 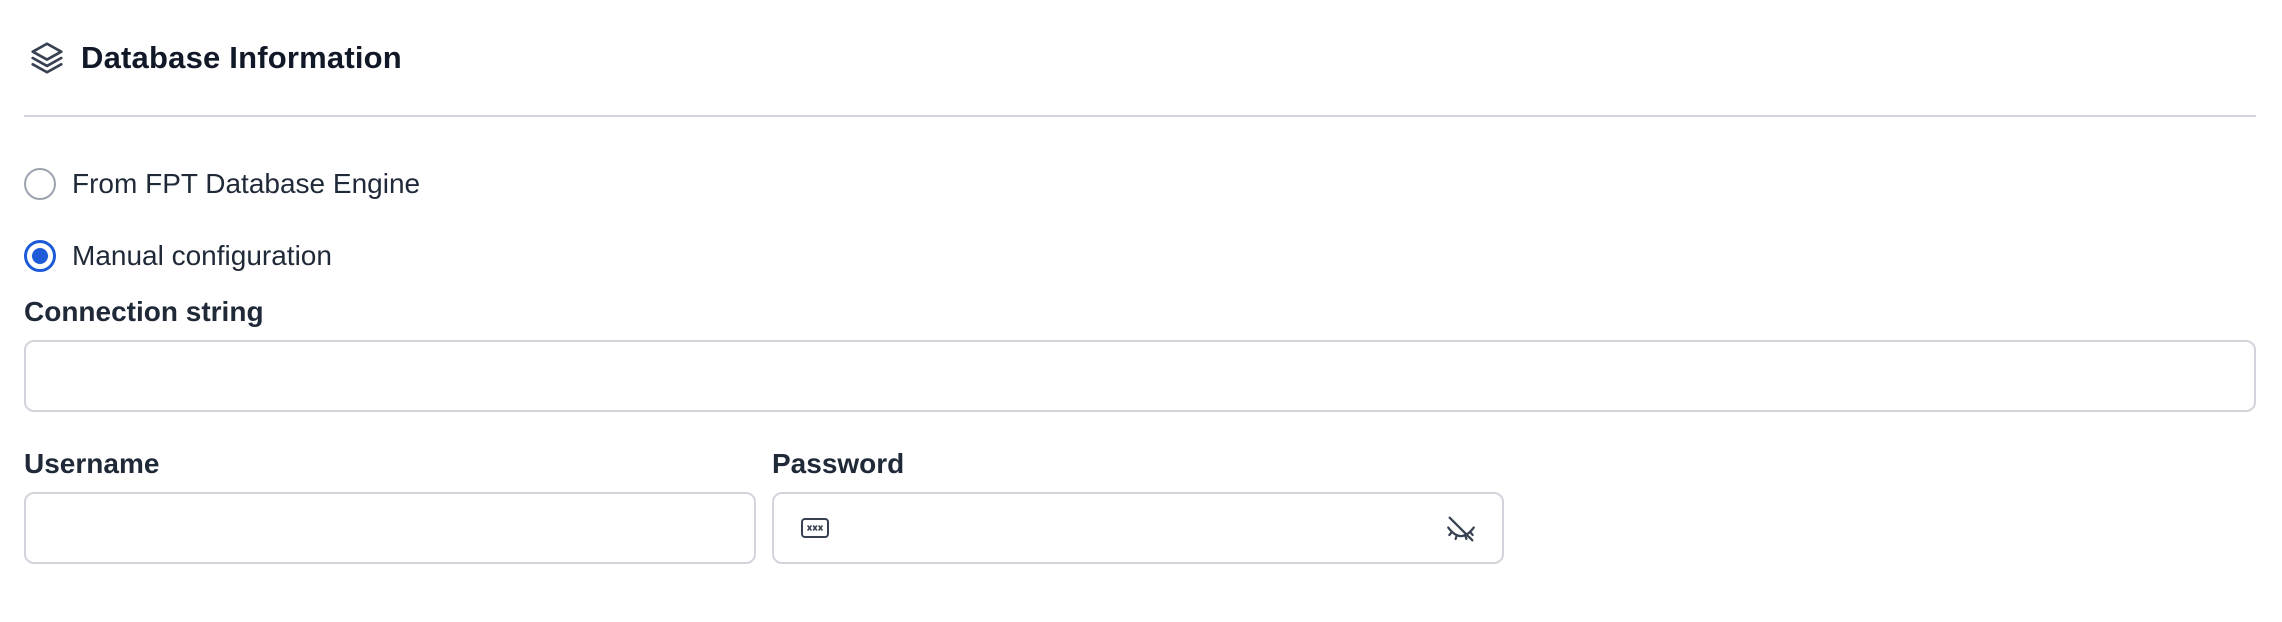 I want to click on radio-option-fpt-database-engine: From FPT Database Engine, so click(x=222, y=184).